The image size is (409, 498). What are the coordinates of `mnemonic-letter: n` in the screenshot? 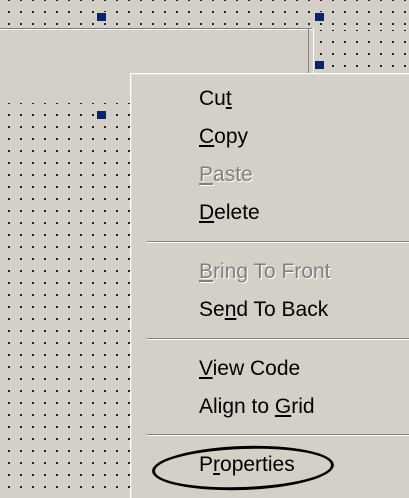 It's located at (230, 309).